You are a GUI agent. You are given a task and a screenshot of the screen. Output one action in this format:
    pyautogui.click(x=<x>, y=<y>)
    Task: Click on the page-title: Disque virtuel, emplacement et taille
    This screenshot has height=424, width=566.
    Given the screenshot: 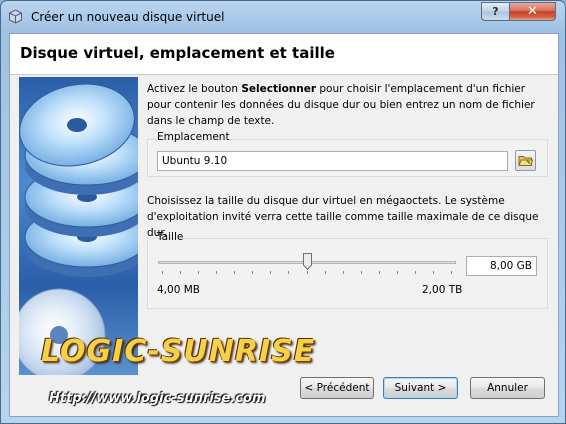 What is the action you would take?
    pyautogui.click(x=177, y=53)
    